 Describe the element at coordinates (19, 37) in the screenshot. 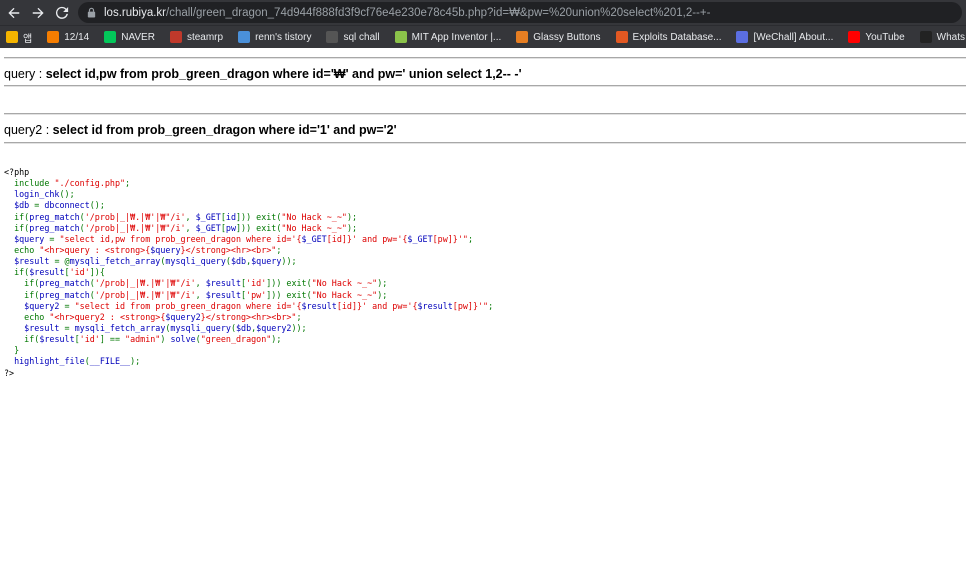

I see `bookmark-item: 앱` at that location.